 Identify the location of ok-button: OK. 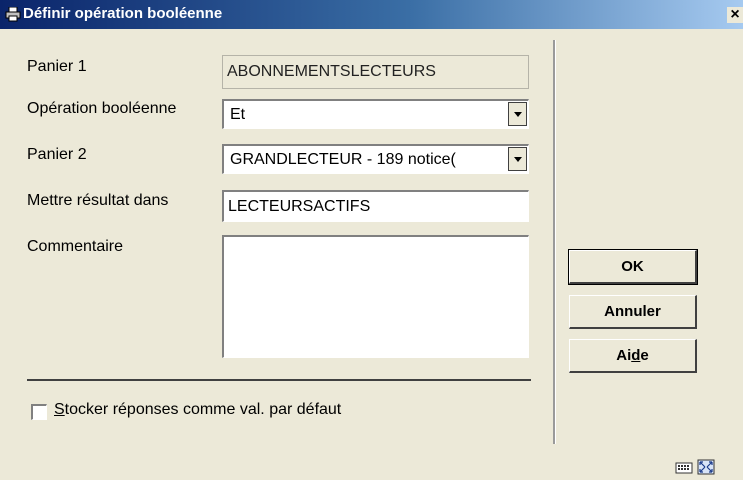
(633, 267).